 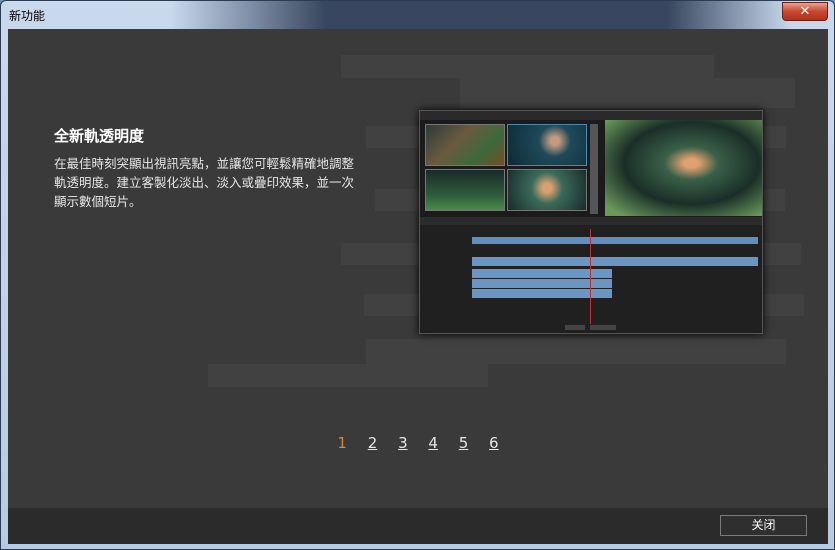 What do you see at coordinates (464, 443) in the screenshot?
I see `page-link-5: 5` at bounding box center [464, 443].